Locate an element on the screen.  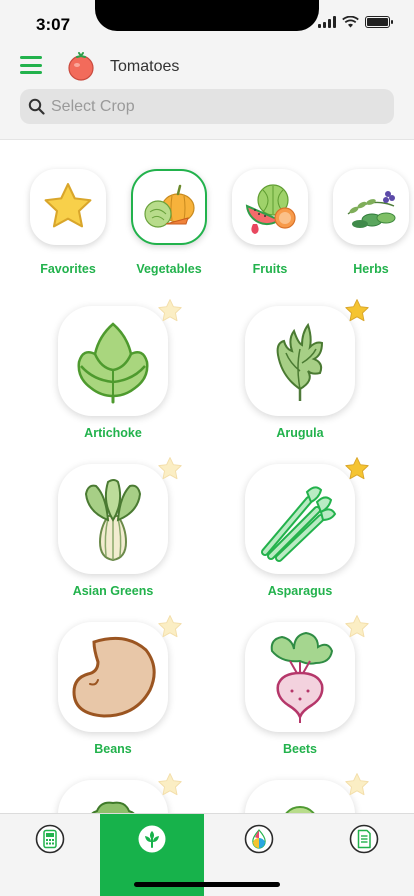
category-favorites: Favorites is located at coordinates (68, 222).